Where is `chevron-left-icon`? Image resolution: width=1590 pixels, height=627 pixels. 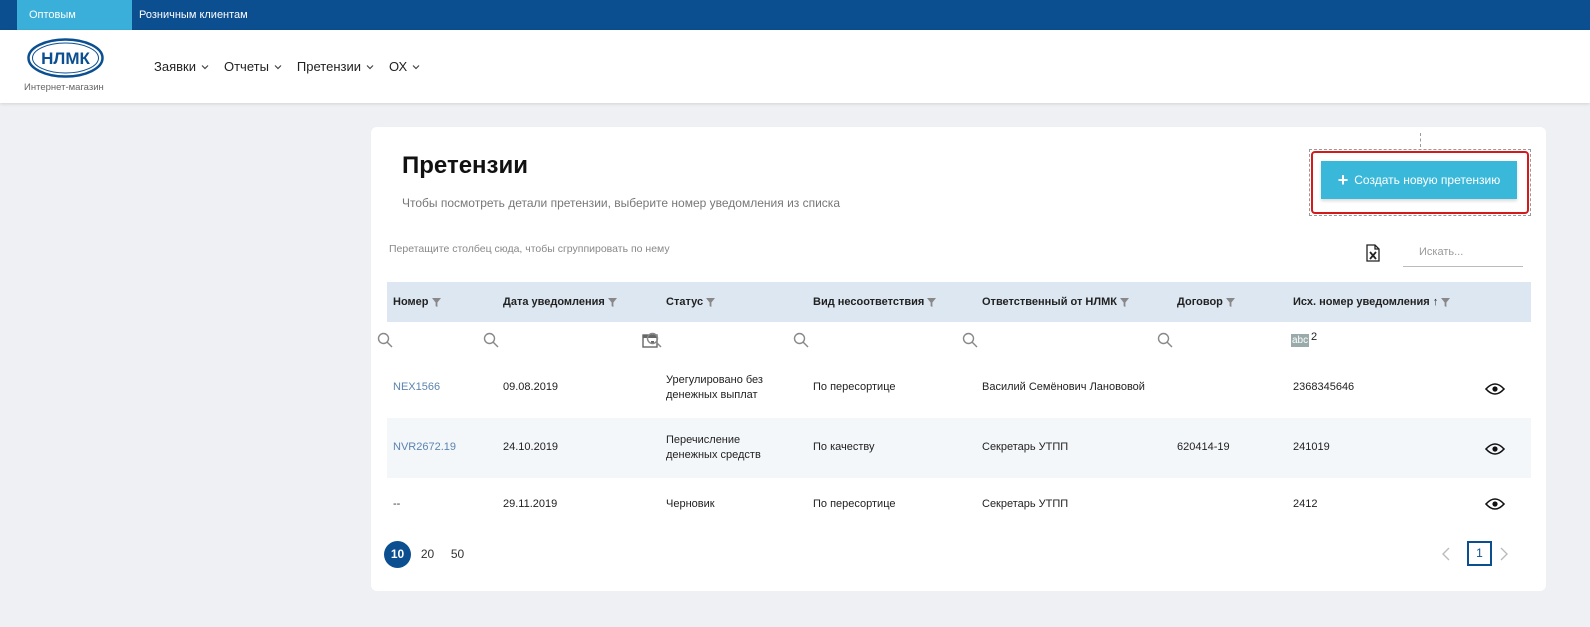 chevron-left-icon is located at coordinates (1446, 554).